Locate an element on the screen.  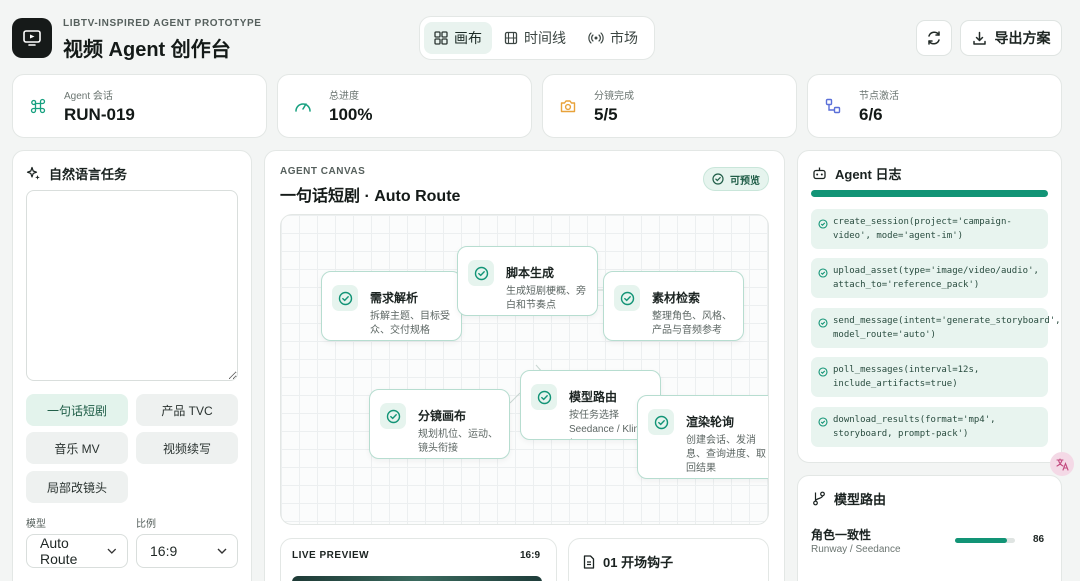
stat-label: Agent 会话 is located at coordinates (88, 96).